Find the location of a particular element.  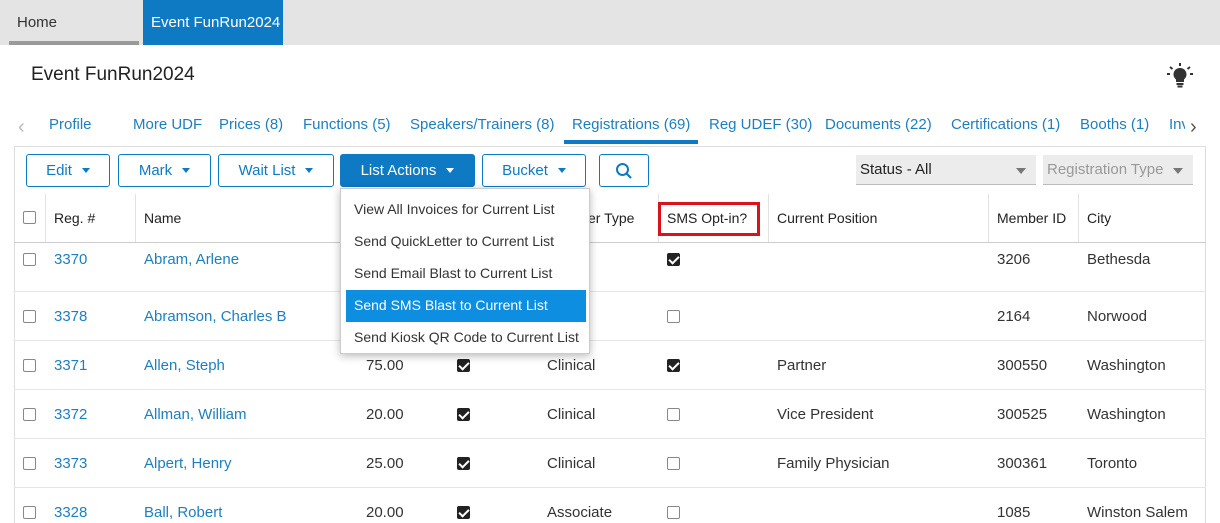

registrant-name-link: Abramson, Charles B is located at coordinates (215, 316).